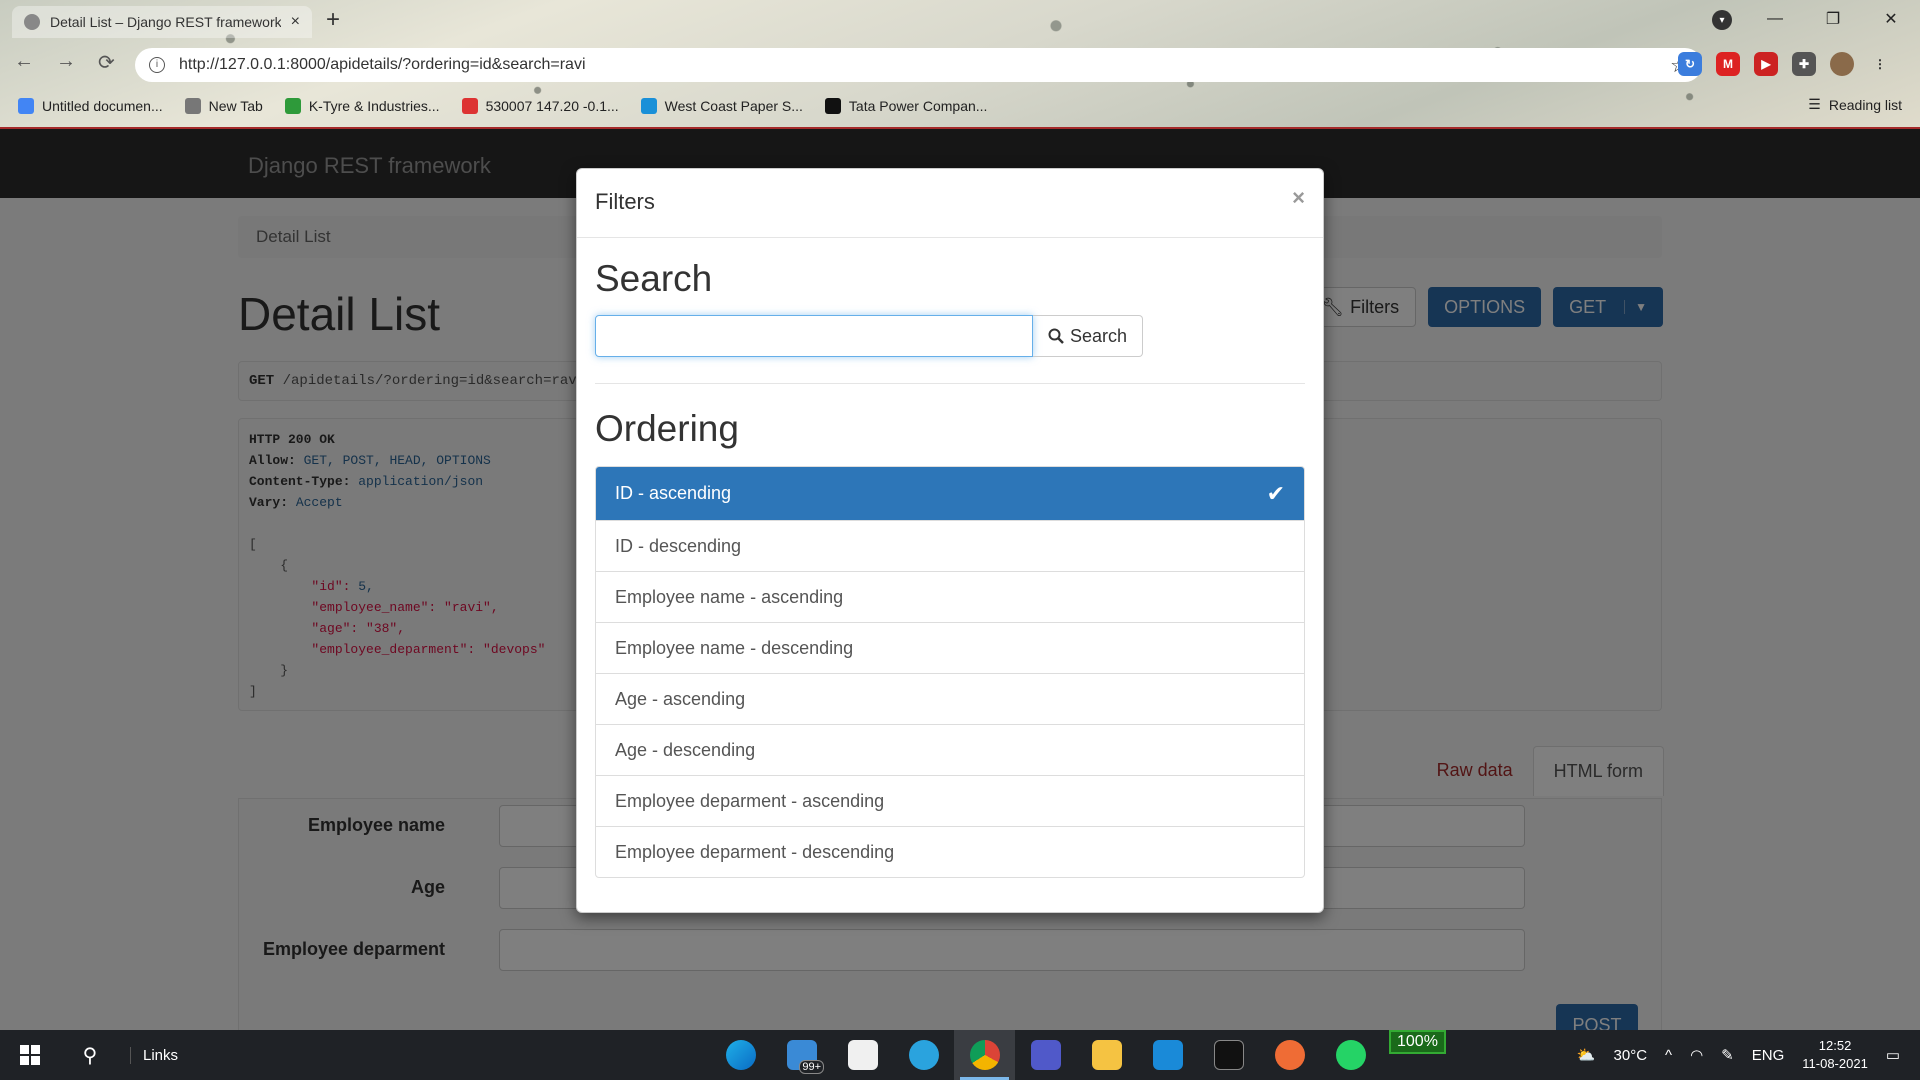  What do you see at coordinates (950, 698) in the screenshot?
I see `ordering-option: Age - ascending` at bounding box center [950, 698].